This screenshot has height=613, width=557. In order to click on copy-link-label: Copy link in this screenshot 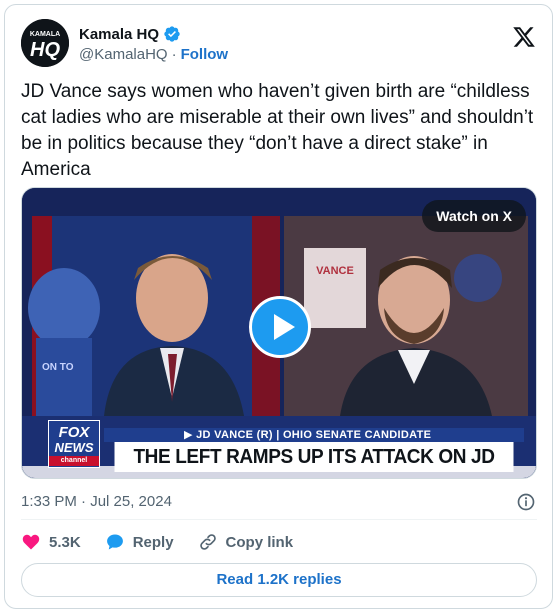, I will do `click(259, 542)`.